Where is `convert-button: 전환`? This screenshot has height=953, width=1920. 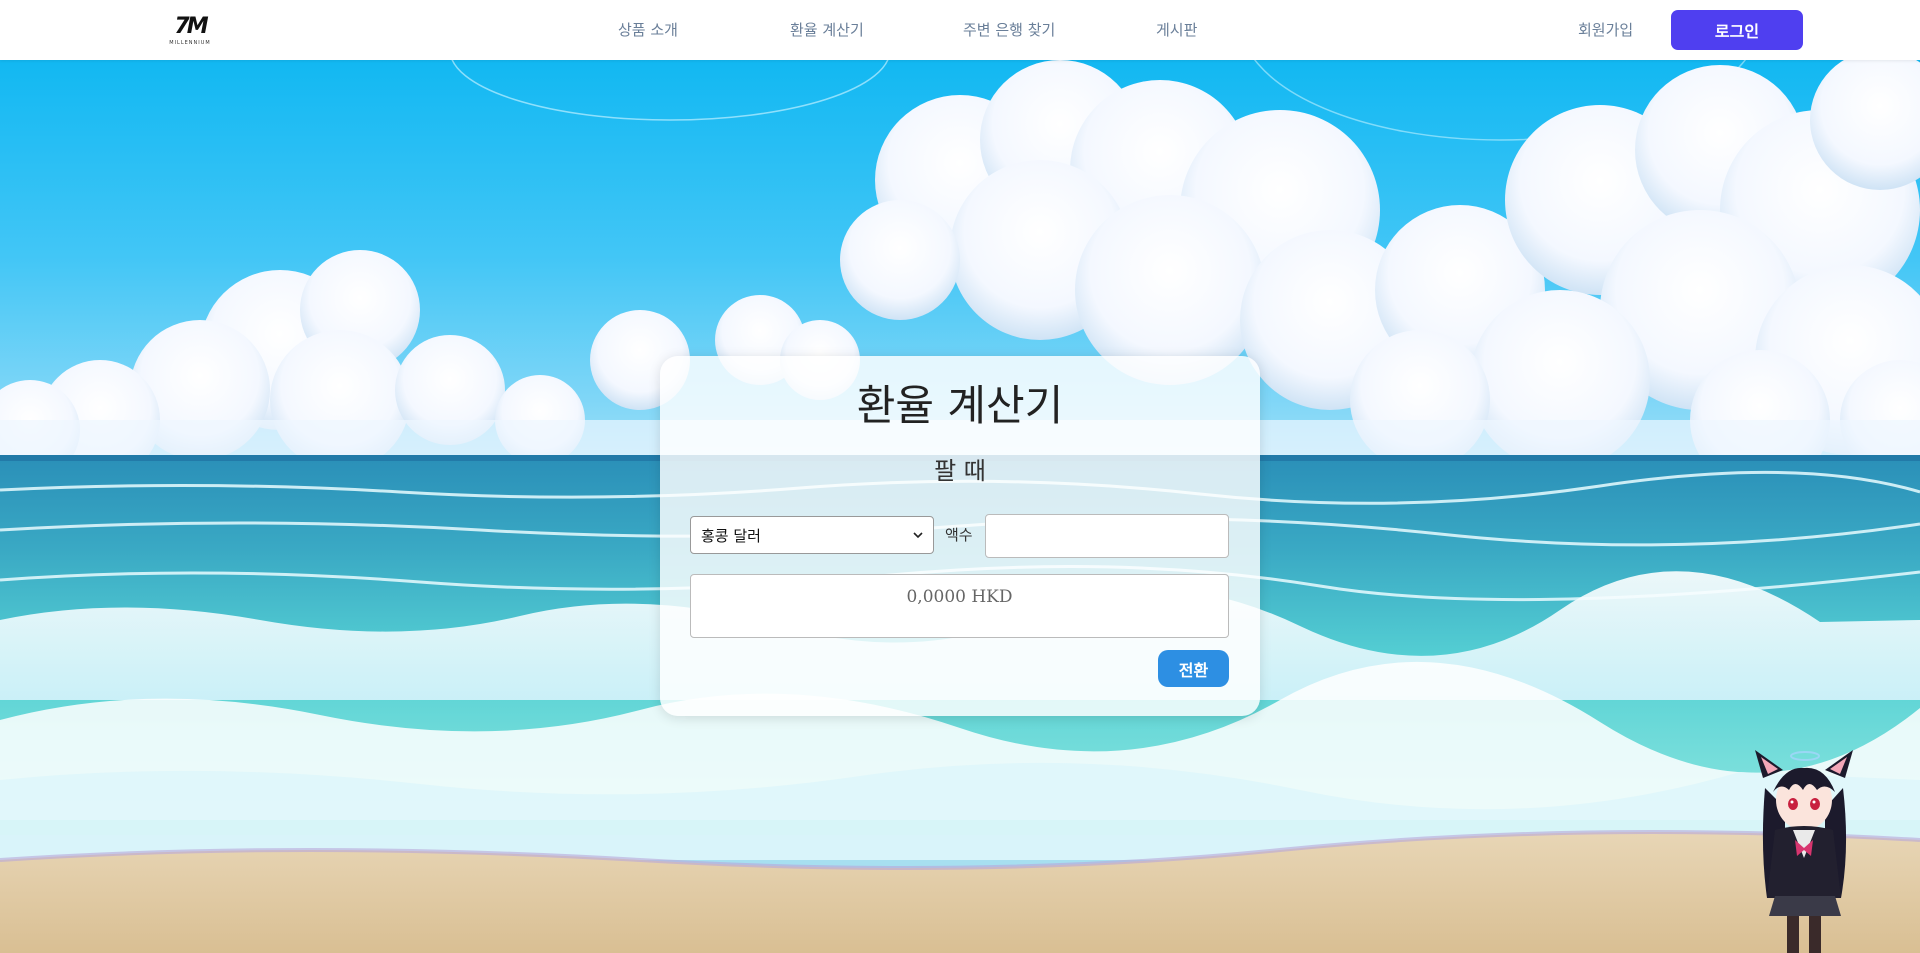 convert-button: 전환 is located at coordinates (1193, 668).